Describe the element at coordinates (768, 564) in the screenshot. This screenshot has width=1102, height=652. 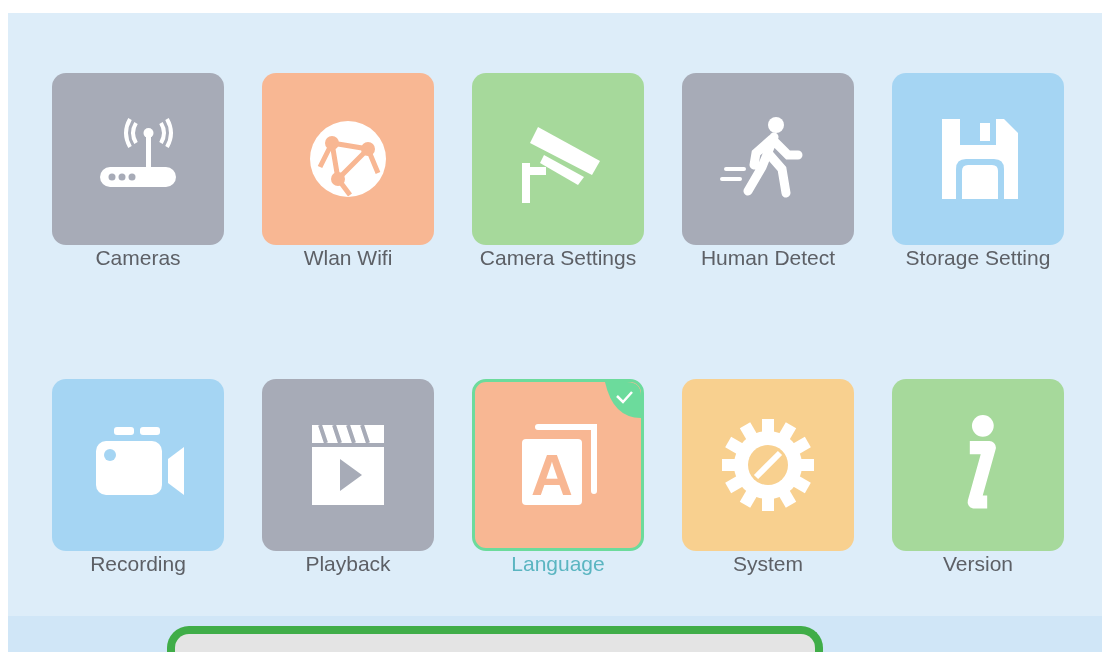
I see `tile-label: System` at that location.